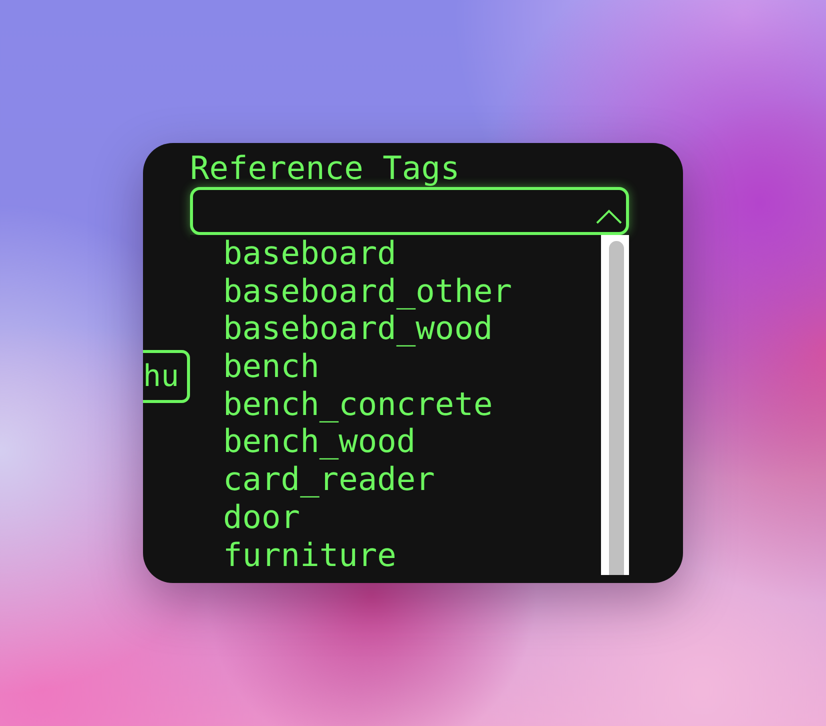 The width and height of the screenshot is (826, 726). Describe the element at coordinates (358, 329) in the screenshot. I see `dropdown-option: baseboard_wood` at that location.